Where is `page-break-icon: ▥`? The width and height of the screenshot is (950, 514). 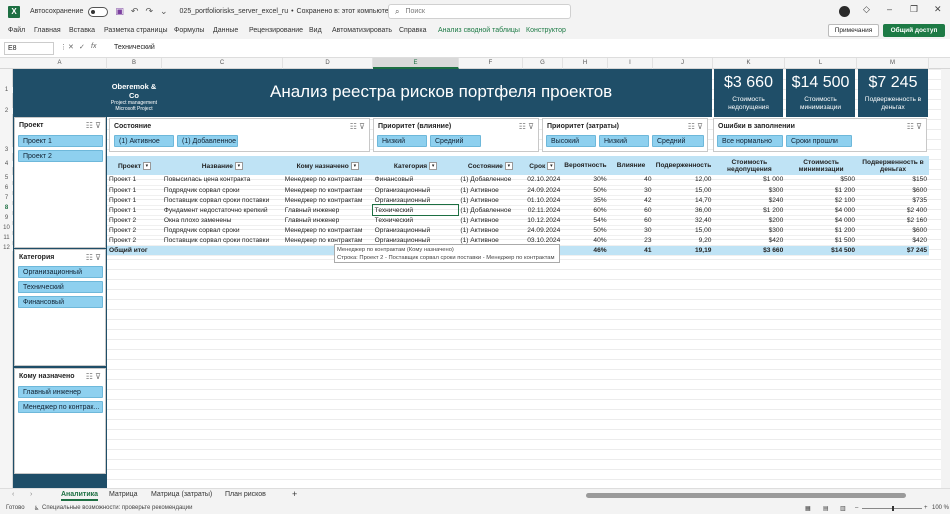
page-break-icon: ▥ is located at coordinates (843, 508).